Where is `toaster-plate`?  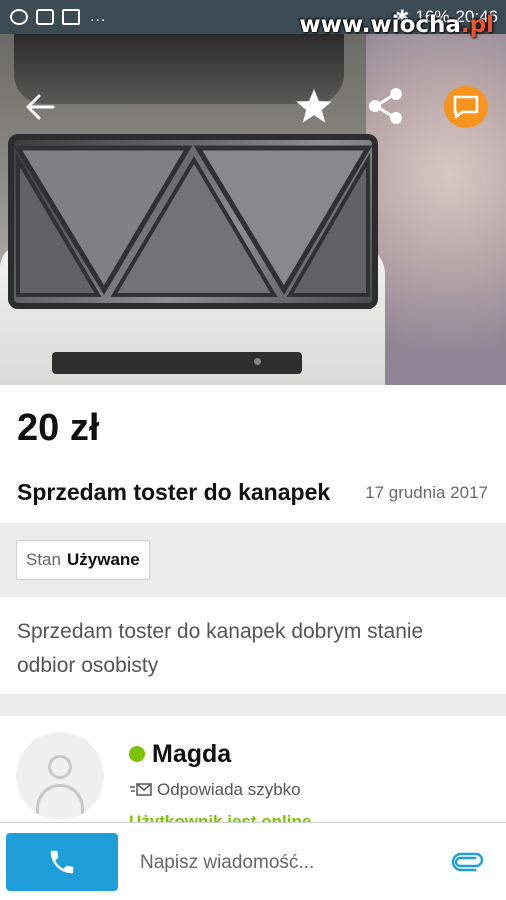
toaster-plate is located at coordinates (193, 221).